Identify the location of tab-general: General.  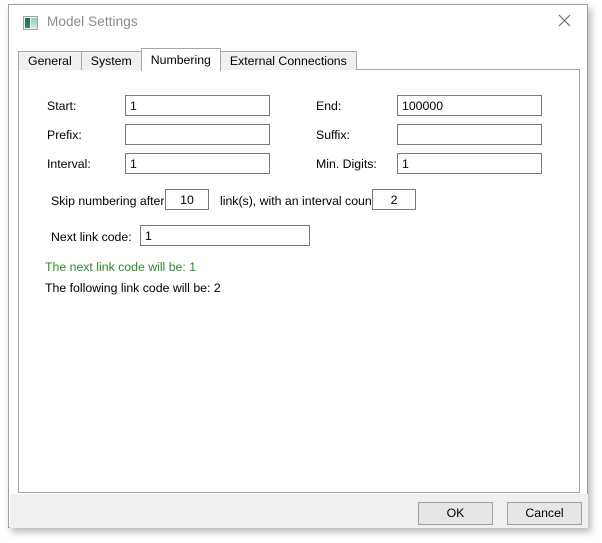
(50, 60).